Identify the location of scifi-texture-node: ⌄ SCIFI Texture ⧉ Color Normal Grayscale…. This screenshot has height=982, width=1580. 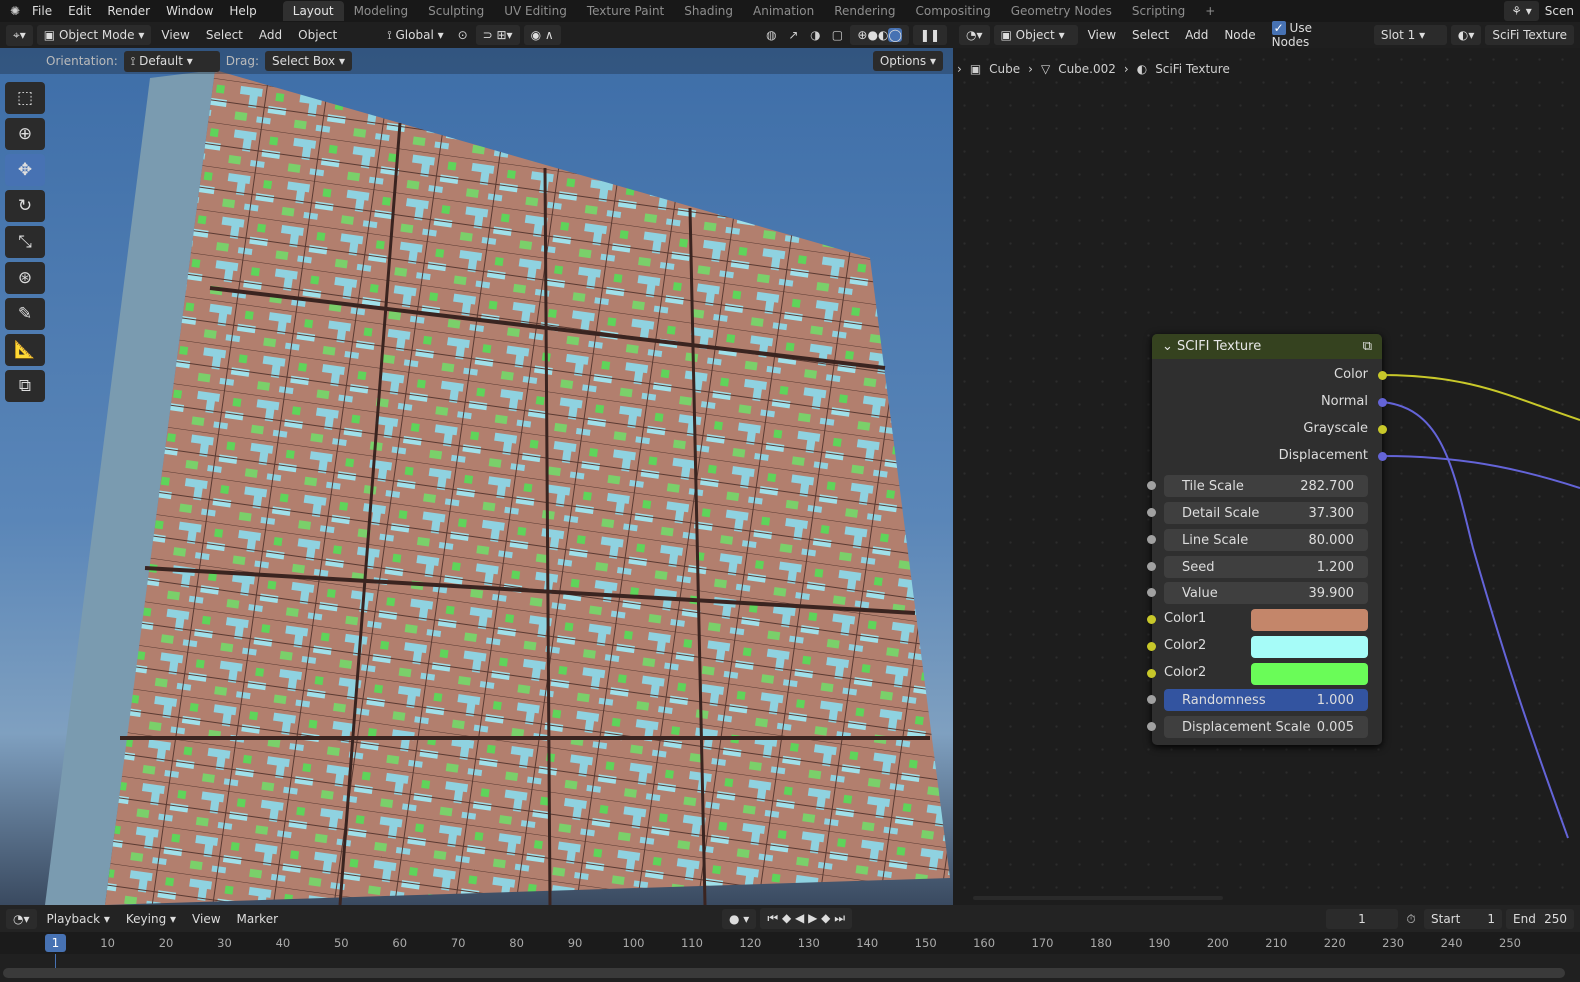
(1267, 539).